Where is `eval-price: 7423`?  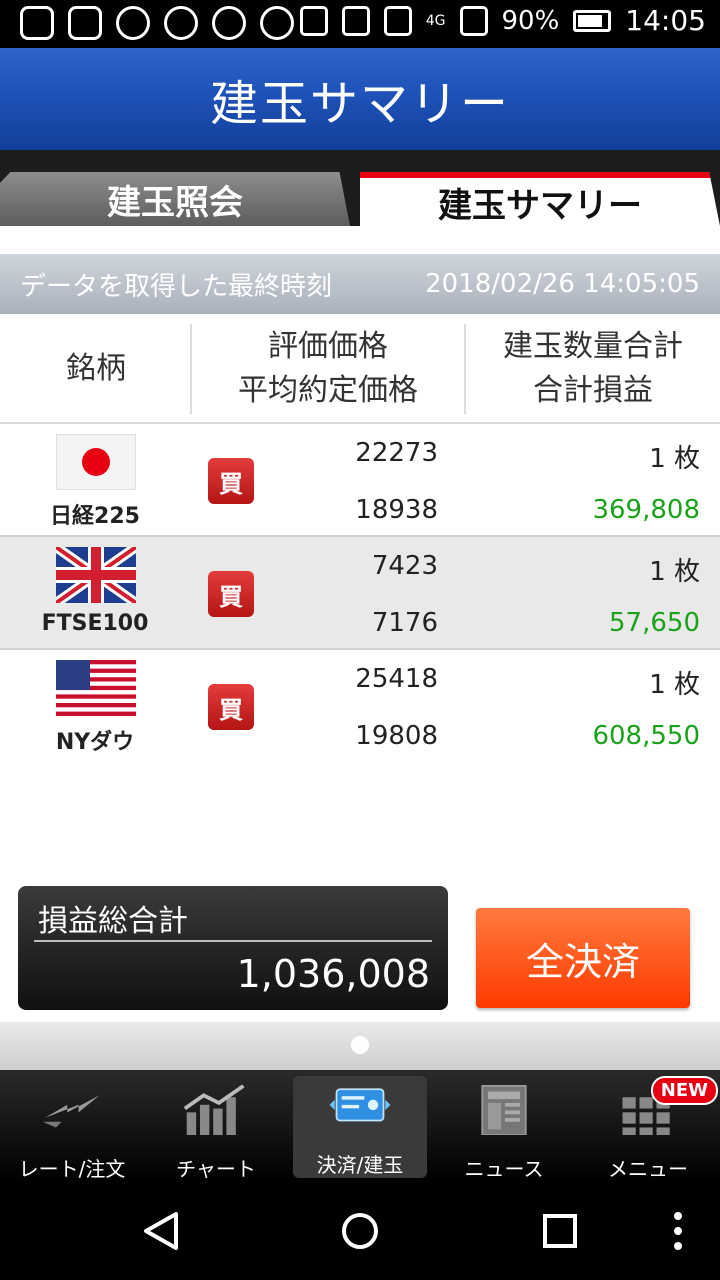 eval-price: 7423 is located at coordinates (404, 566).